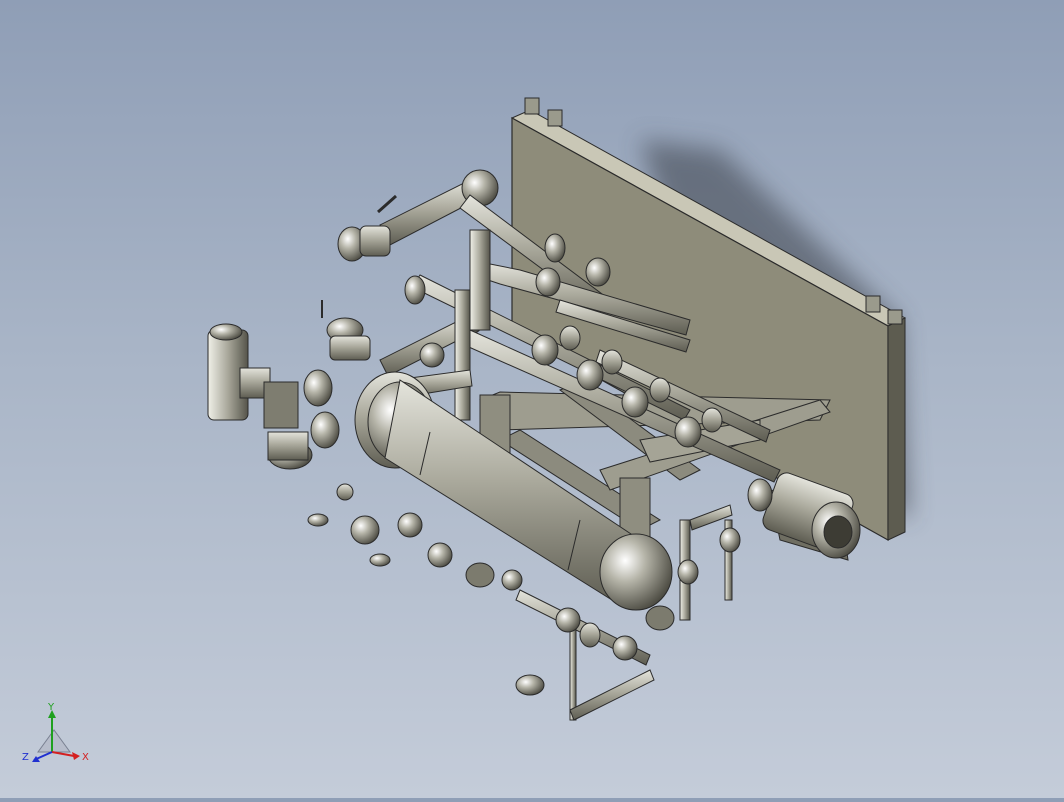 This screenshot has width=1064, height=802. I want to click on x-axis-line, so click(63, 754).